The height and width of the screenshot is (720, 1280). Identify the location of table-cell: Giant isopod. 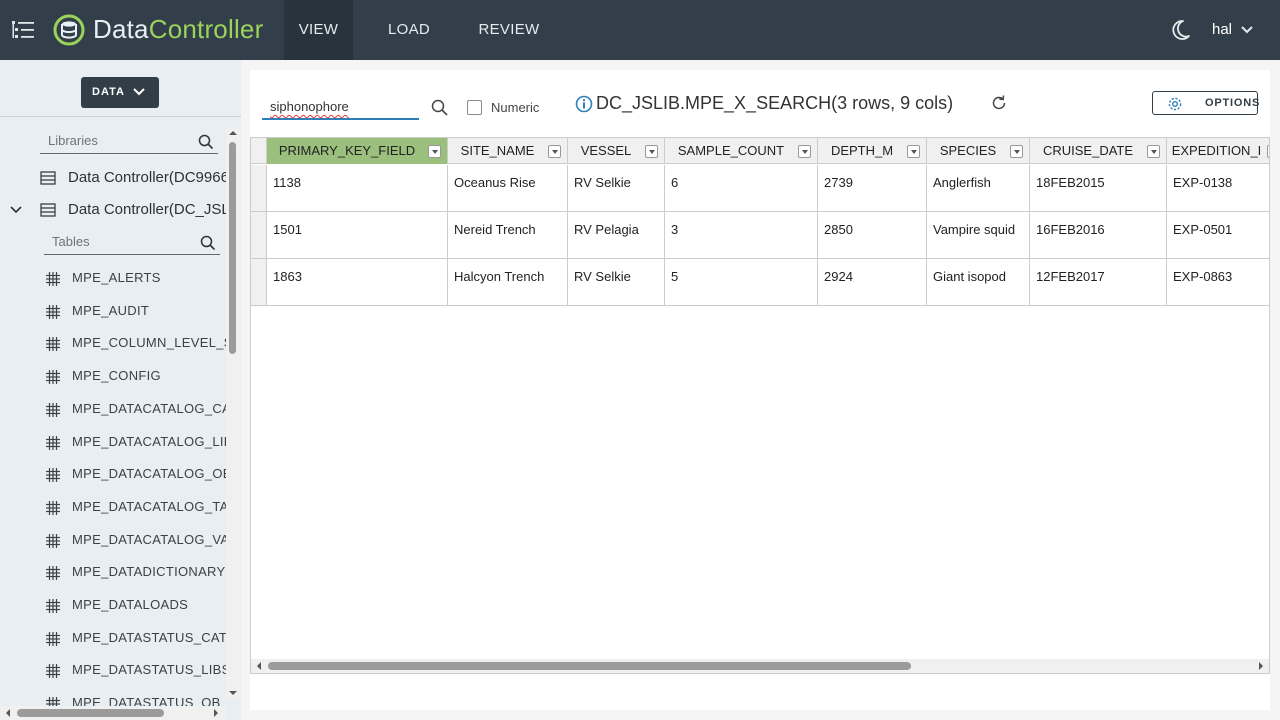
(978, 282).